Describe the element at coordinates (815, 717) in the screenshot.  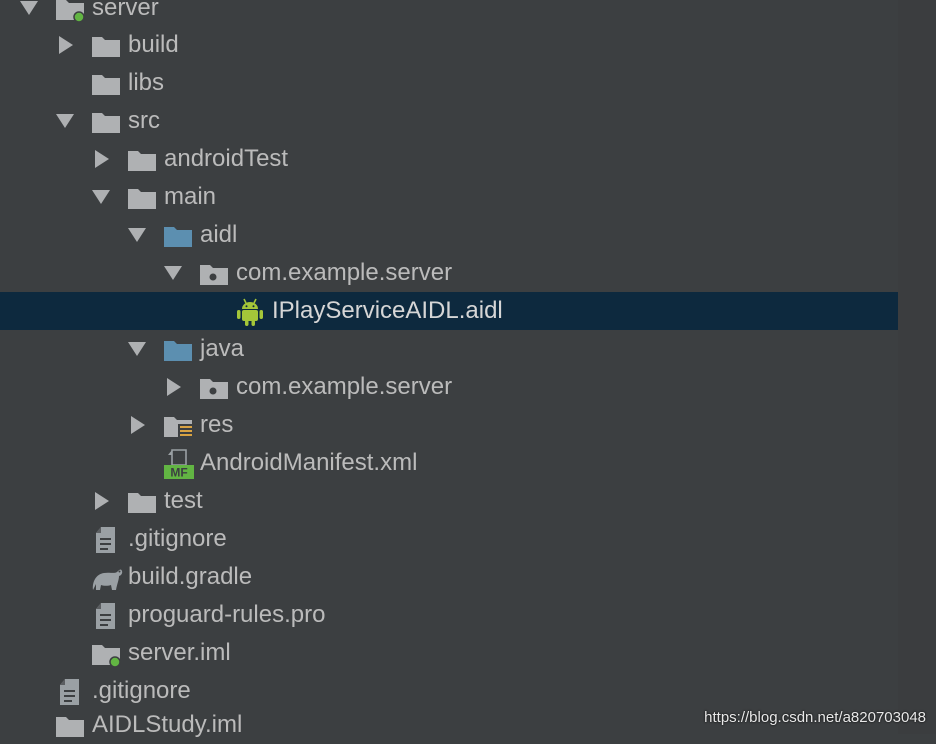
I see `watermark: https://blog.csdn.net/a820703048` at that location.